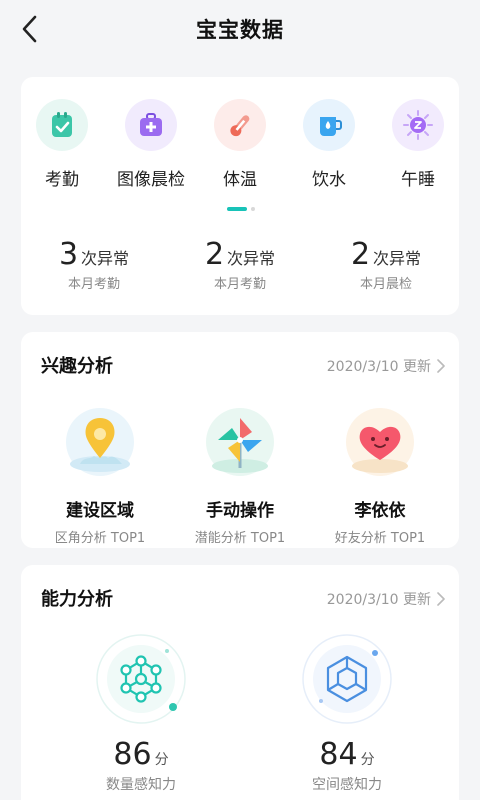  I want to click on category-label: 午睡, so click(418, 180).